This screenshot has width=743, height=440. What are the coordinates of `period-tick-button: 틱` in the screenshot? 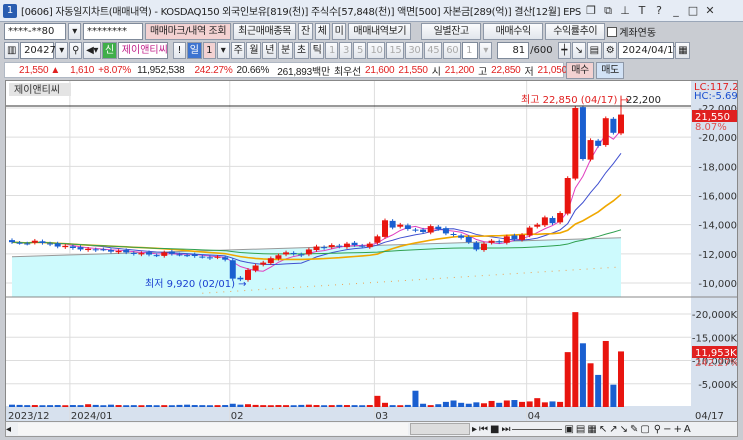 It's located at (317, 50).